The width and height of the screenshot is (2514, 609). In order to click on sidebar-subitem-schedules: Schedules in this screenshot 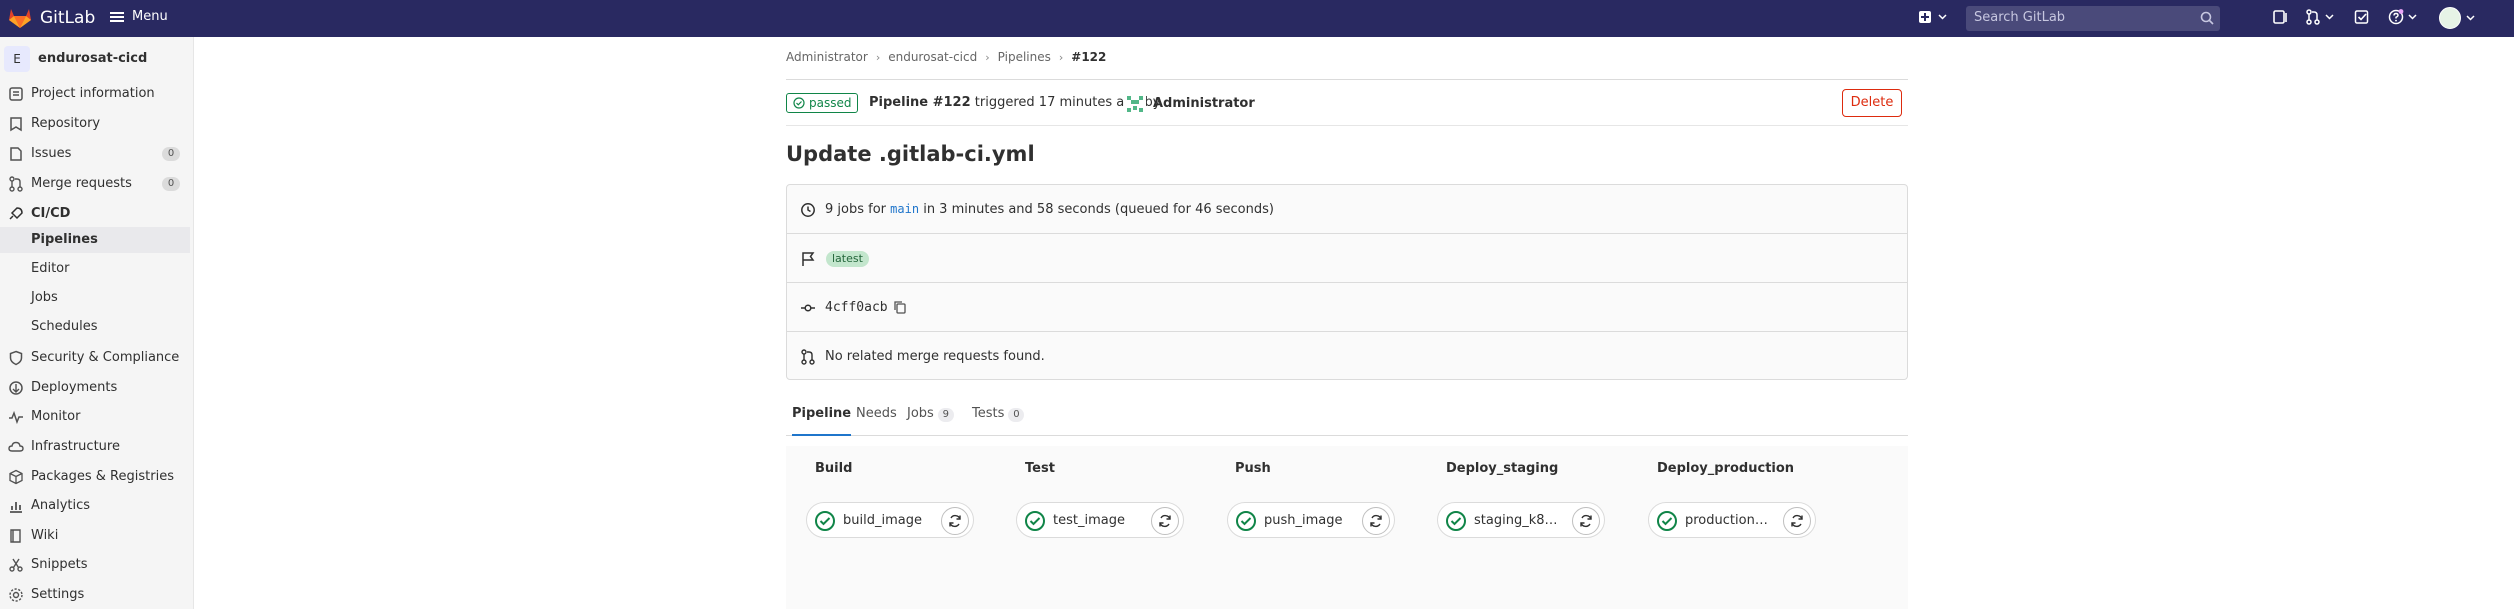, I will do `click(95, 327)`.